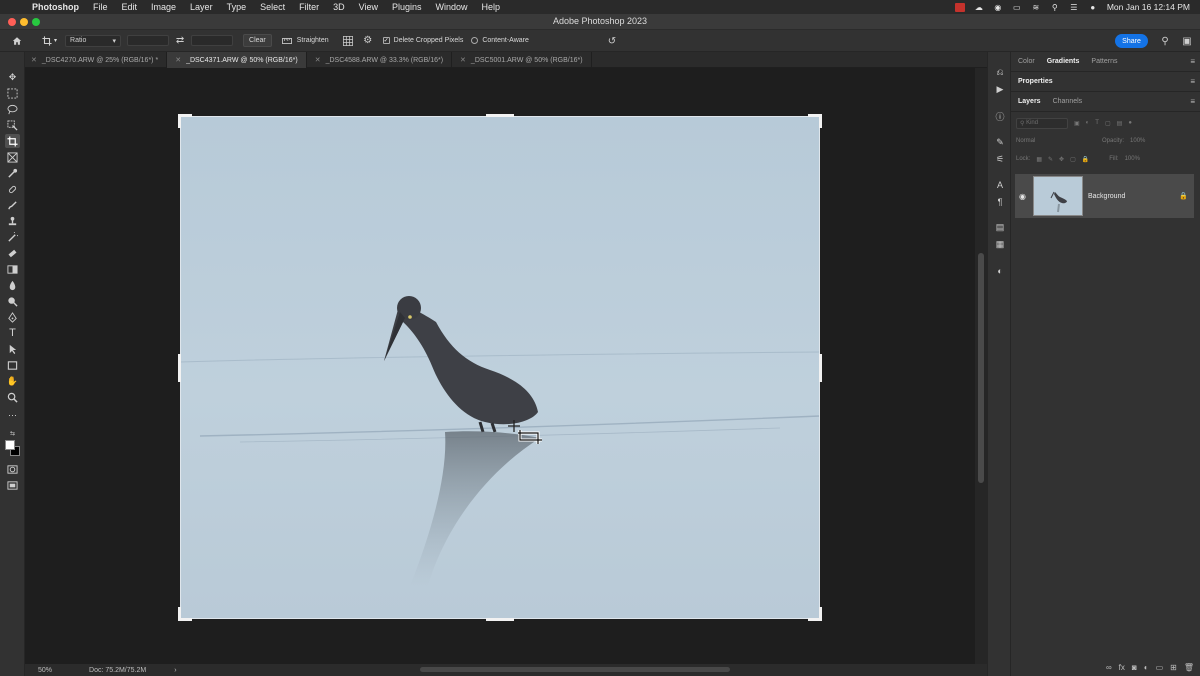 Image resolution: width=1200 pixels, height=676 pixels. I want to click on tab-patterns: Patterns, so click(1104, 61).